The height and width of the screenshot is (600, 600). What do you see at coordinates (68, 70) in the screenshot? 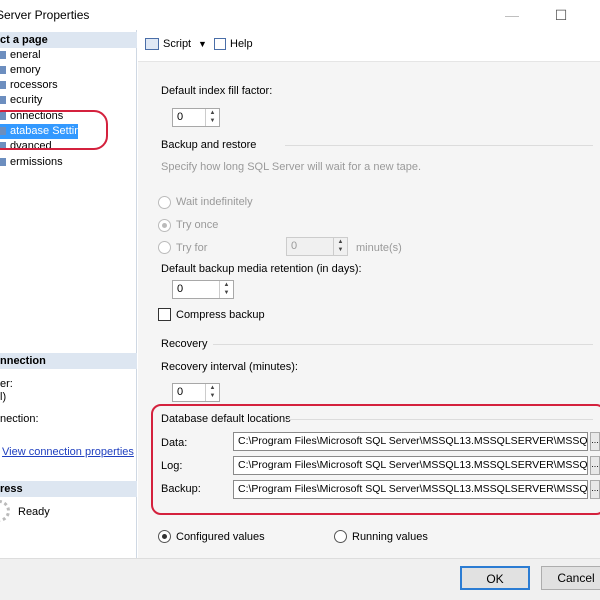
I see `page-memory: emory` at bounding box center [68, 70].